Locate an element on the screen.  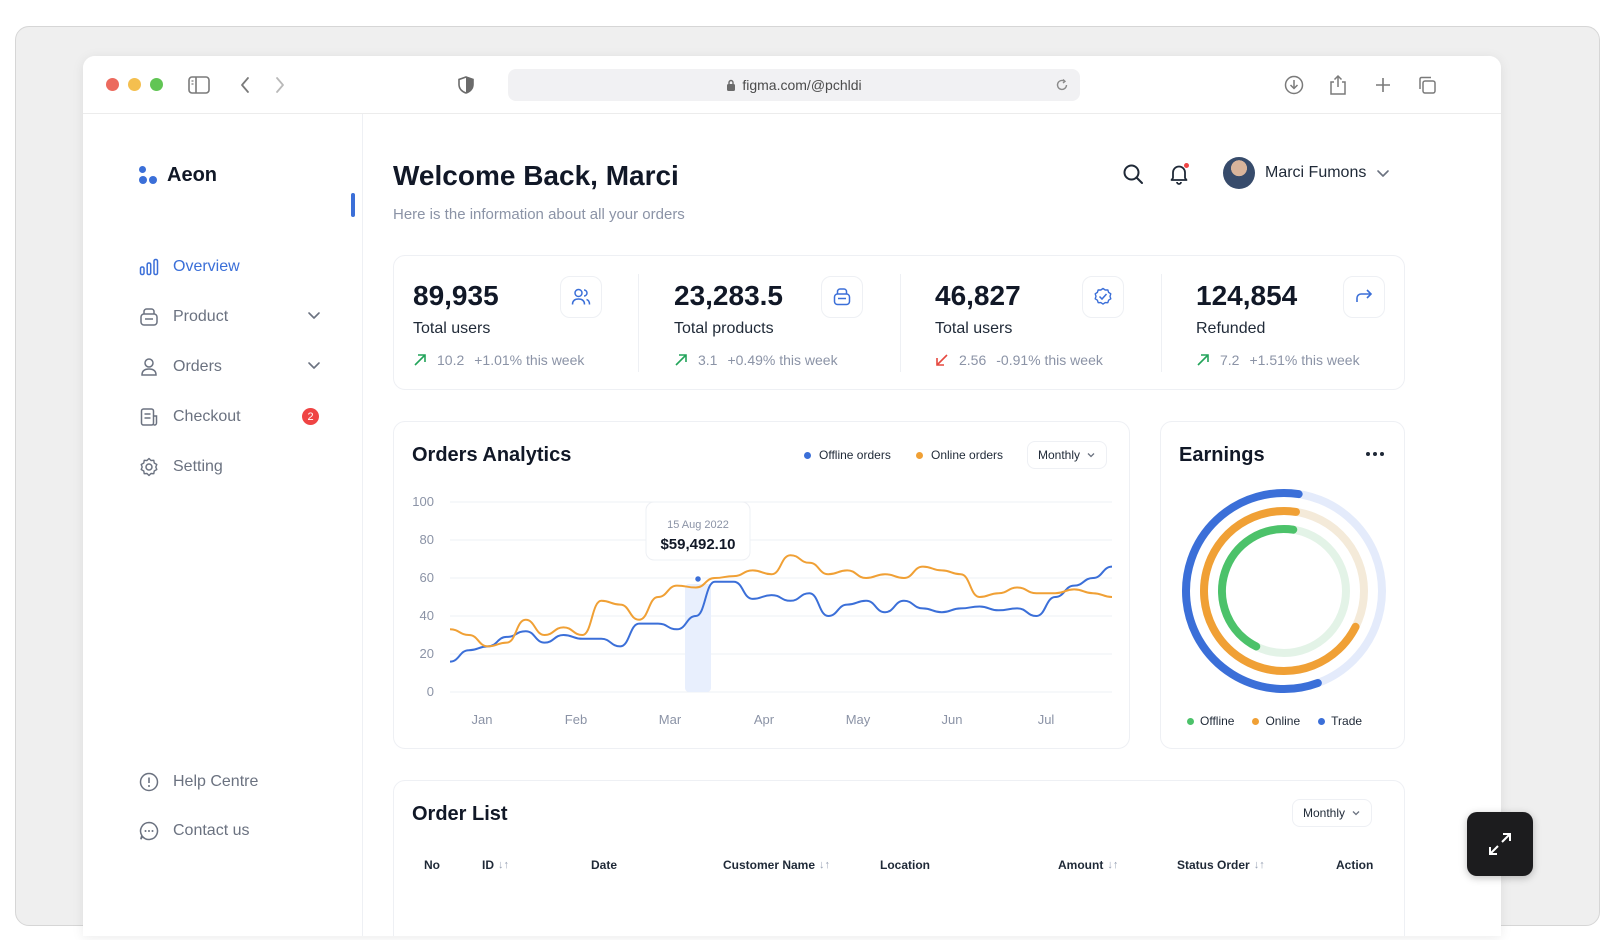
active-indicator is located at coordinates (353, 205).